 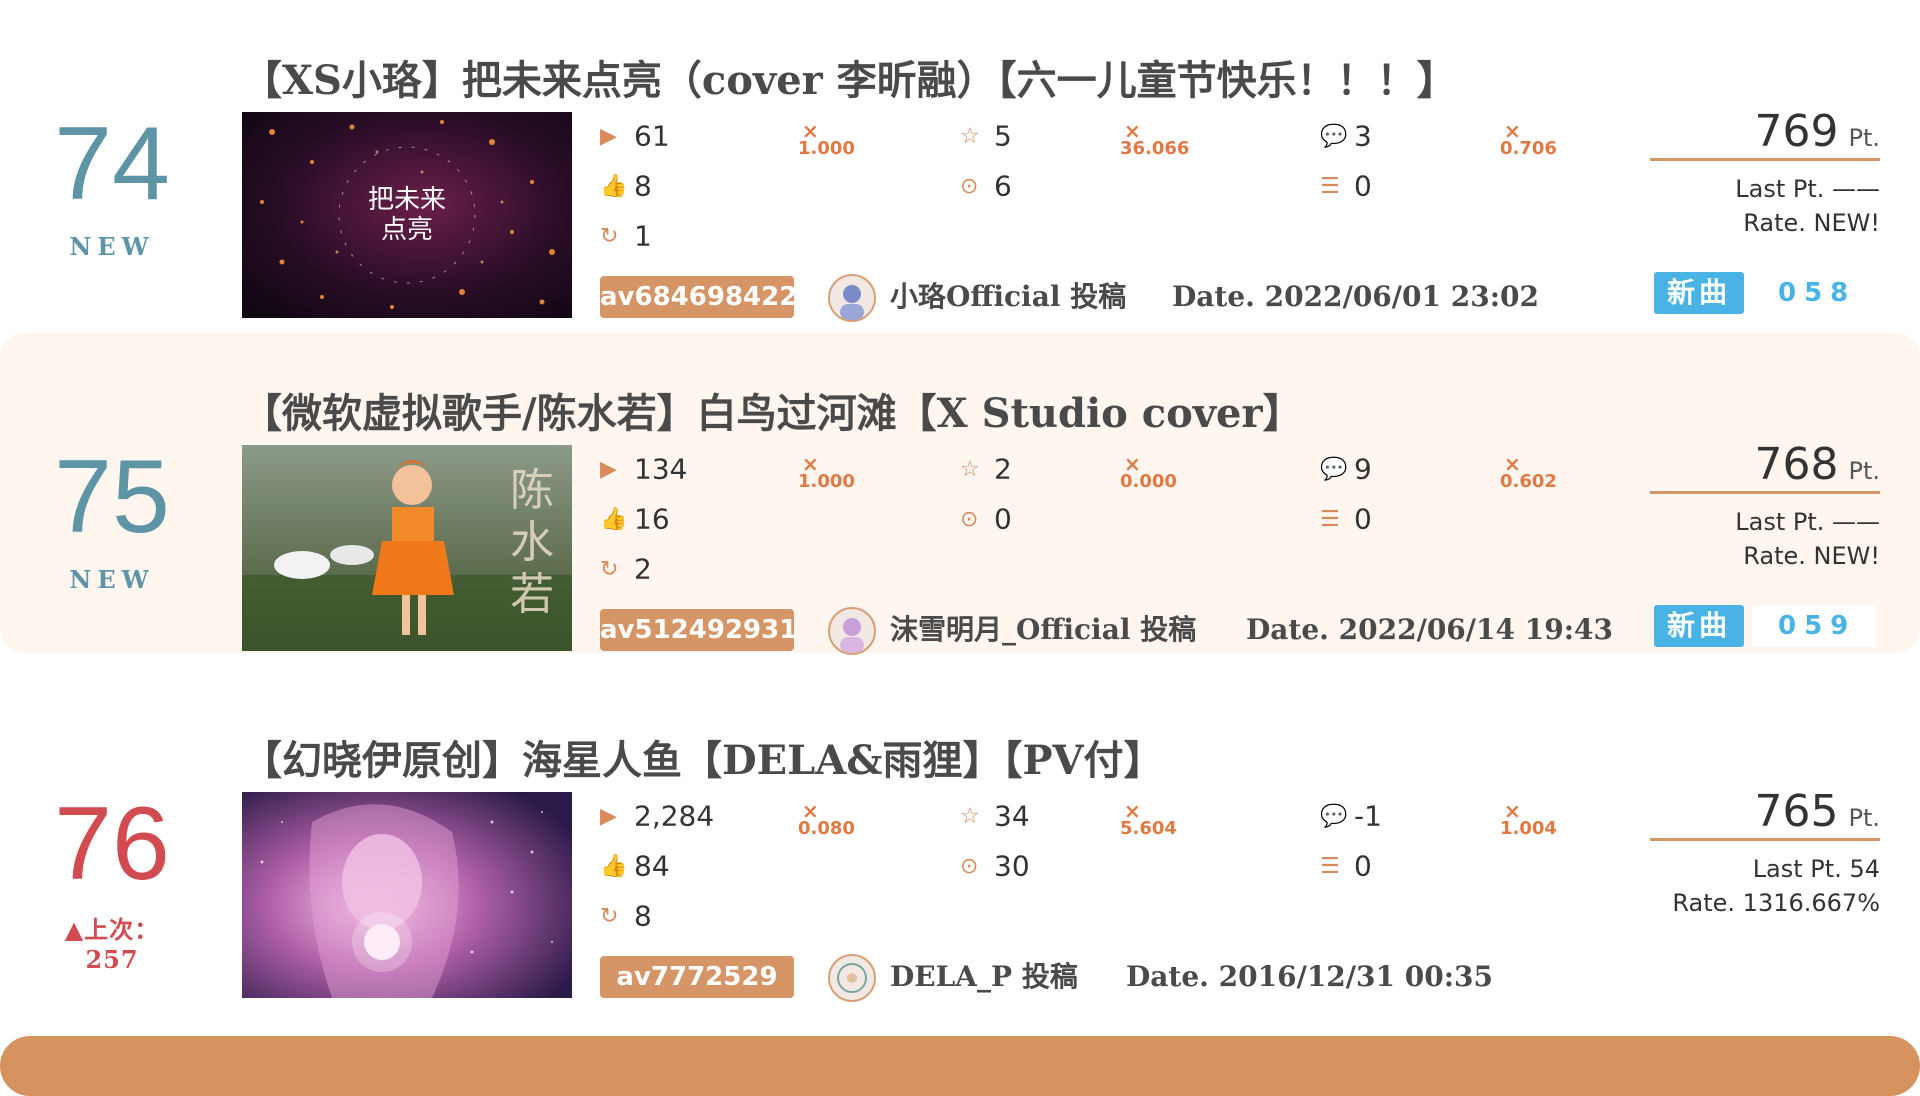 I want to click on uploader-name: DELA_P 投稿, so click(x=984, y=977).